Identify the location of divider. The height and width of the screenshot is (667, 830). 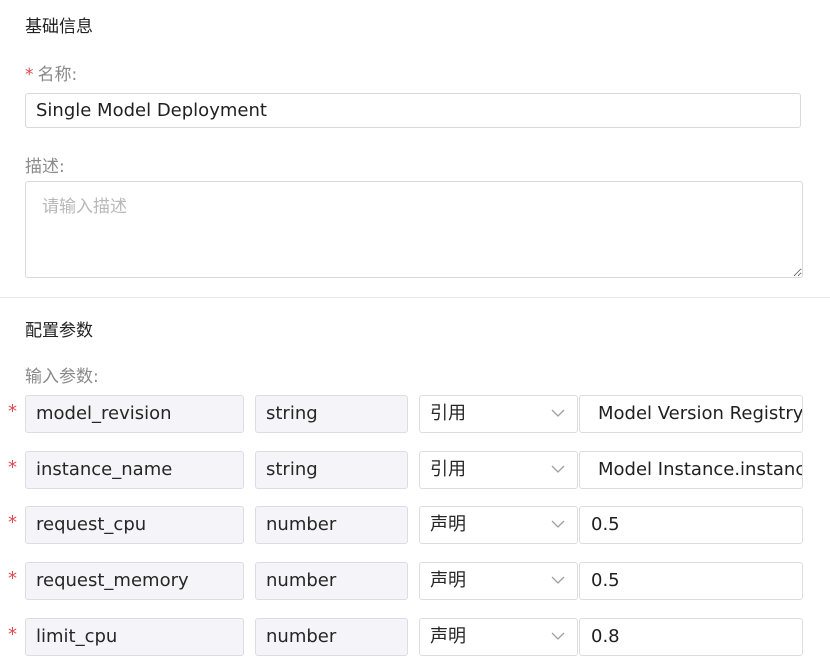
(415, 297).